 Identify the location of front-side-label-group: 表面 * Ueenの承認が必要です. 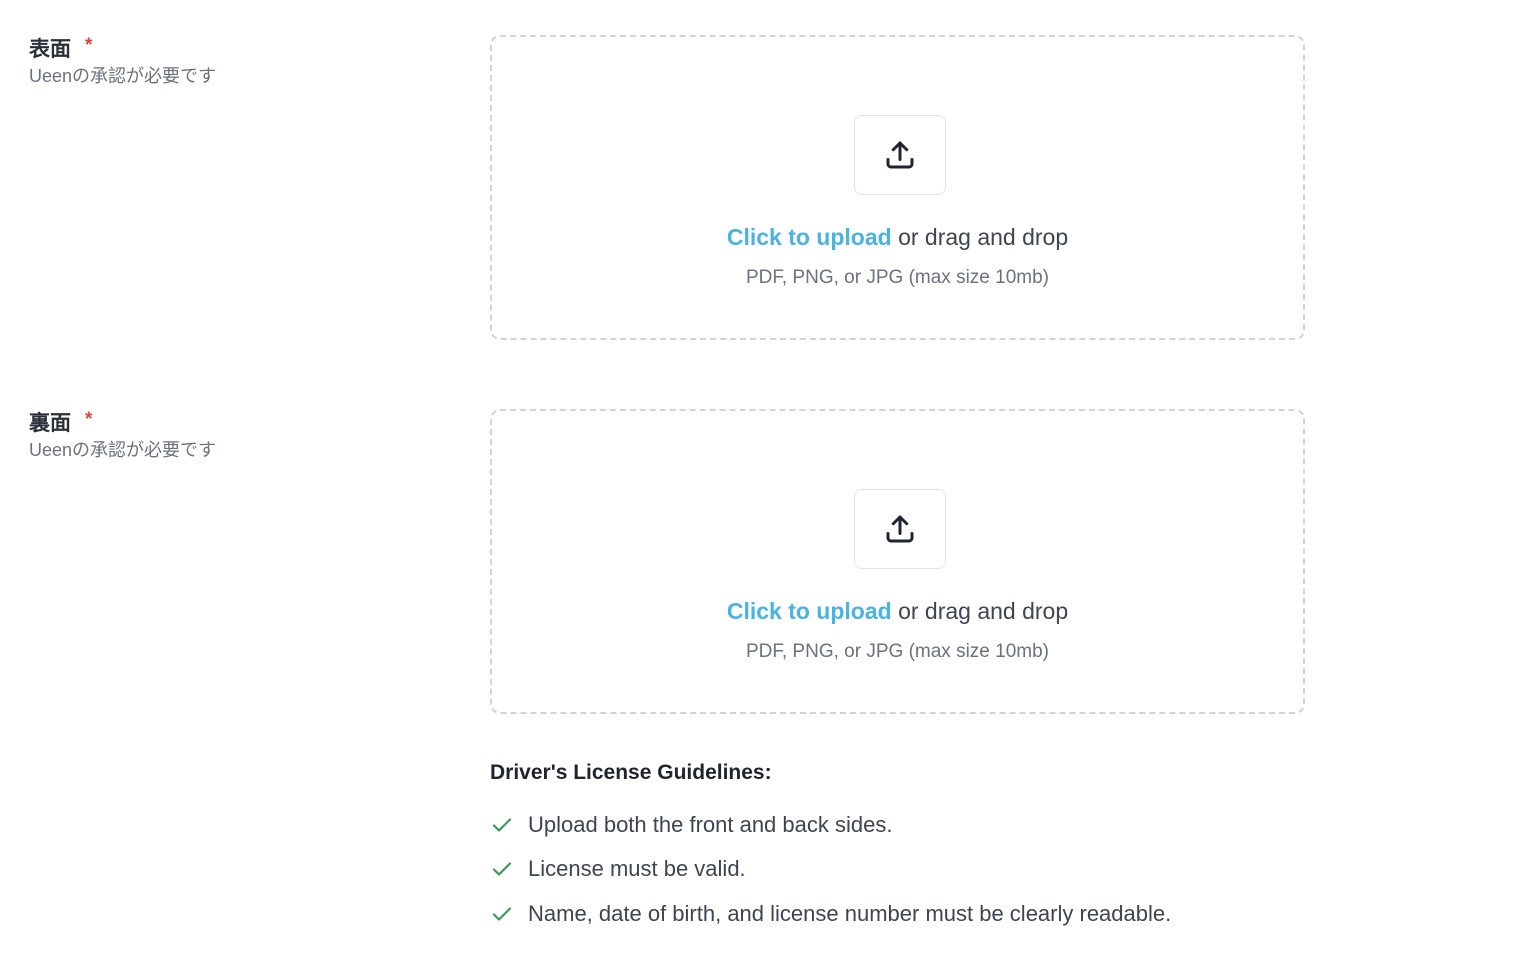
(229, 62).